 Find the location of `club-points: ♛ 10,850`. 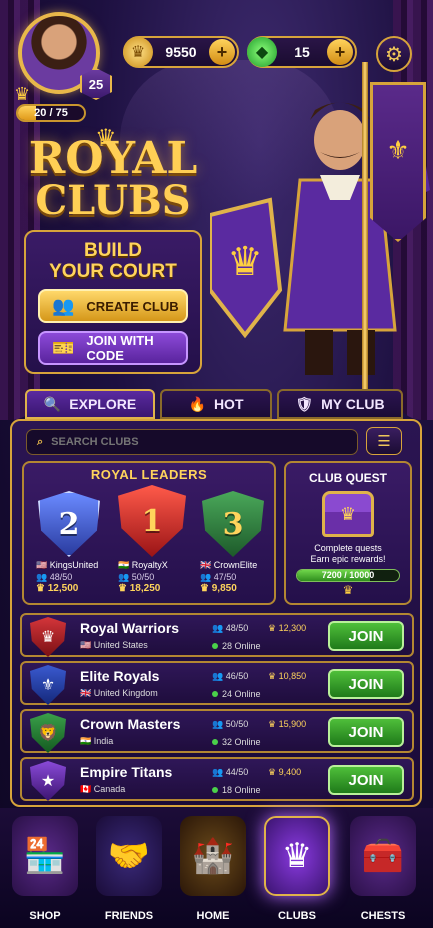

club-points: ♛ 10,850 is located at coordinates (287, 676).